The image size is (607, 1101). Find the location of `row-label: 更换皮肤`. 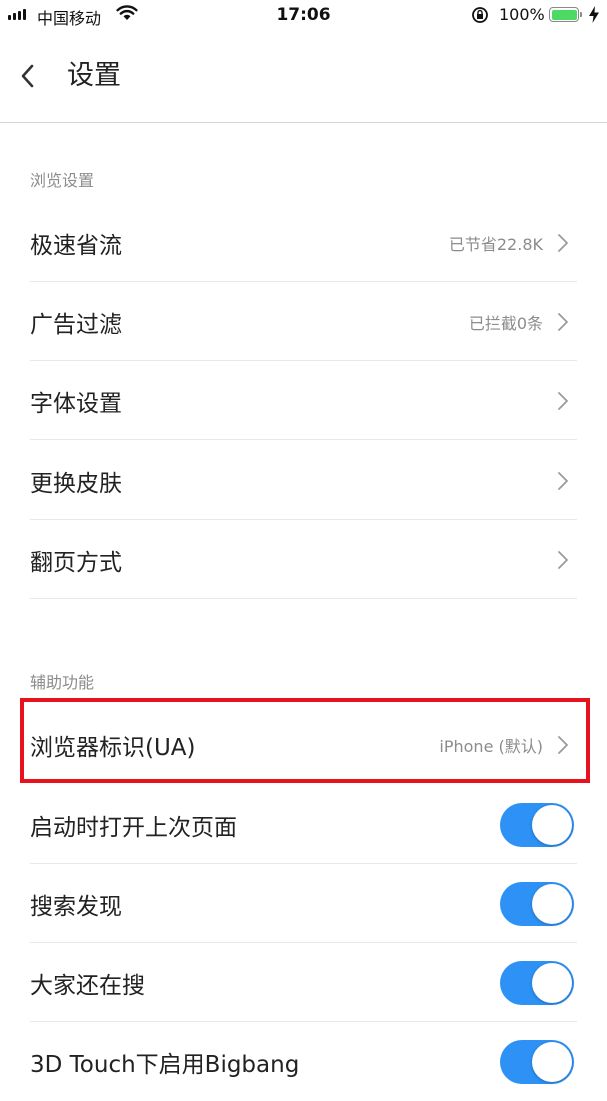

row-label: 更换皮肤 is located at coordinates (76, 483).